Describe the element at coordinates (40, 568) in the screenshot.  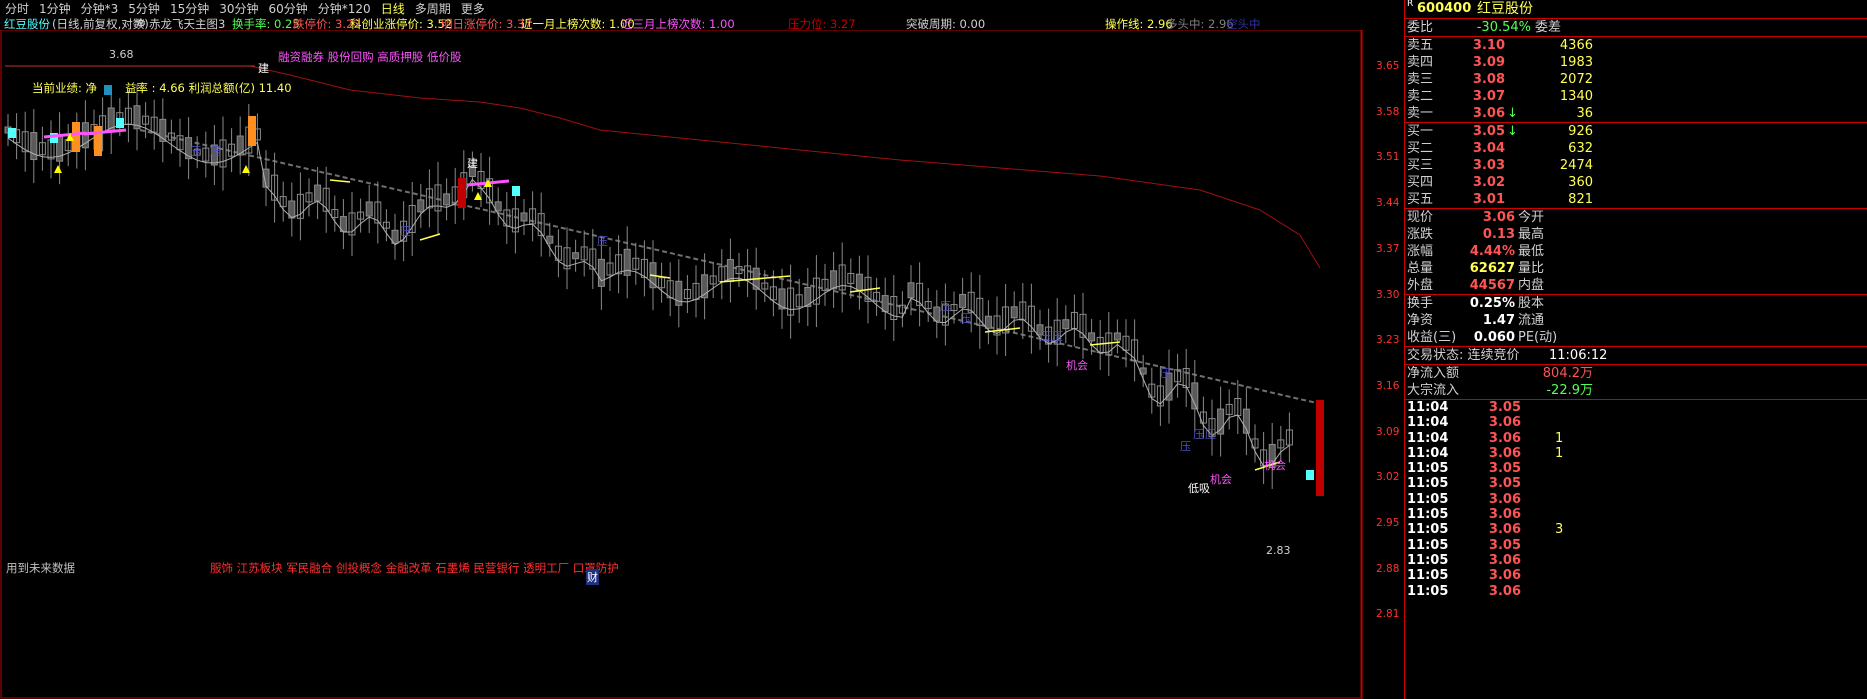
I see `future-data-note: 用到未来数据` at that location.